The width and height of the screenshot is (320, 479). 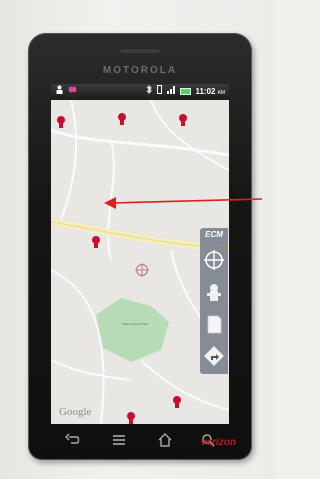 I want to click on vibrate-icon, so click(x=159, y=92).